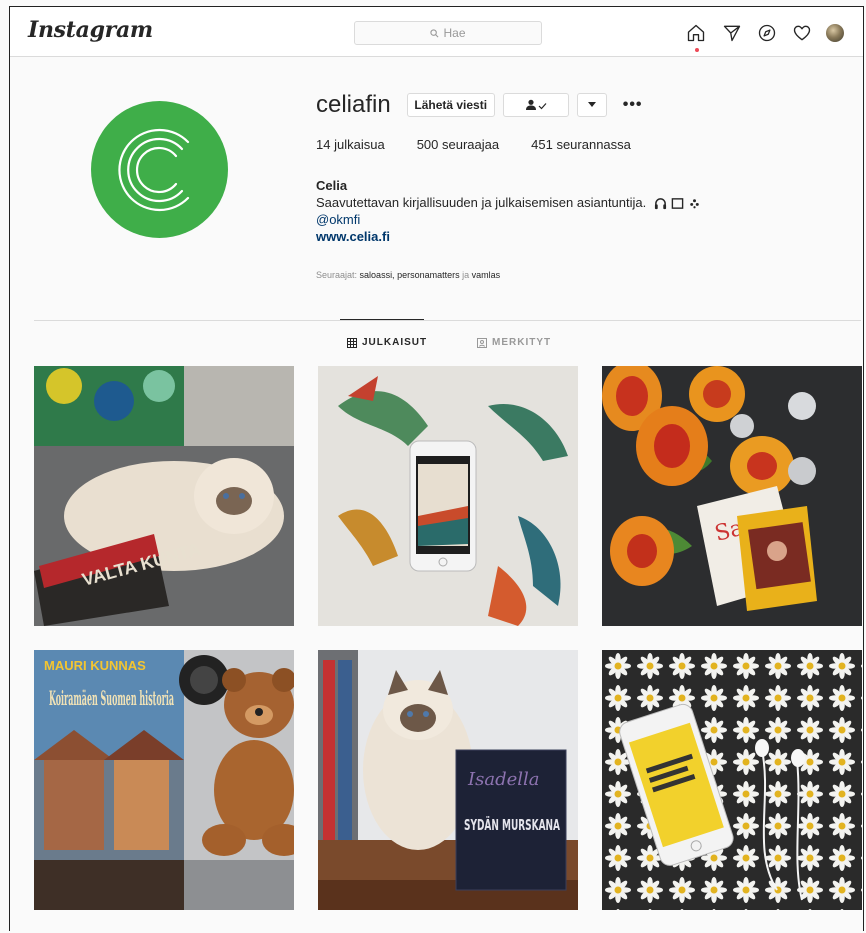  I want to click on activity-button, so click(802, 33).